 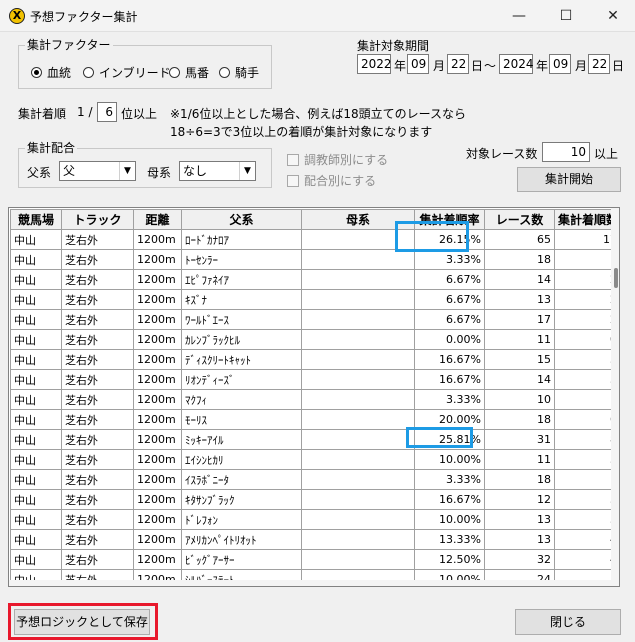 What do you see at coordinates (241, 319) in the screenshot?
I see `sire-cell: ﾜｰﾙﾄﾞｴｰｽ` at bounding box center [241, 319].